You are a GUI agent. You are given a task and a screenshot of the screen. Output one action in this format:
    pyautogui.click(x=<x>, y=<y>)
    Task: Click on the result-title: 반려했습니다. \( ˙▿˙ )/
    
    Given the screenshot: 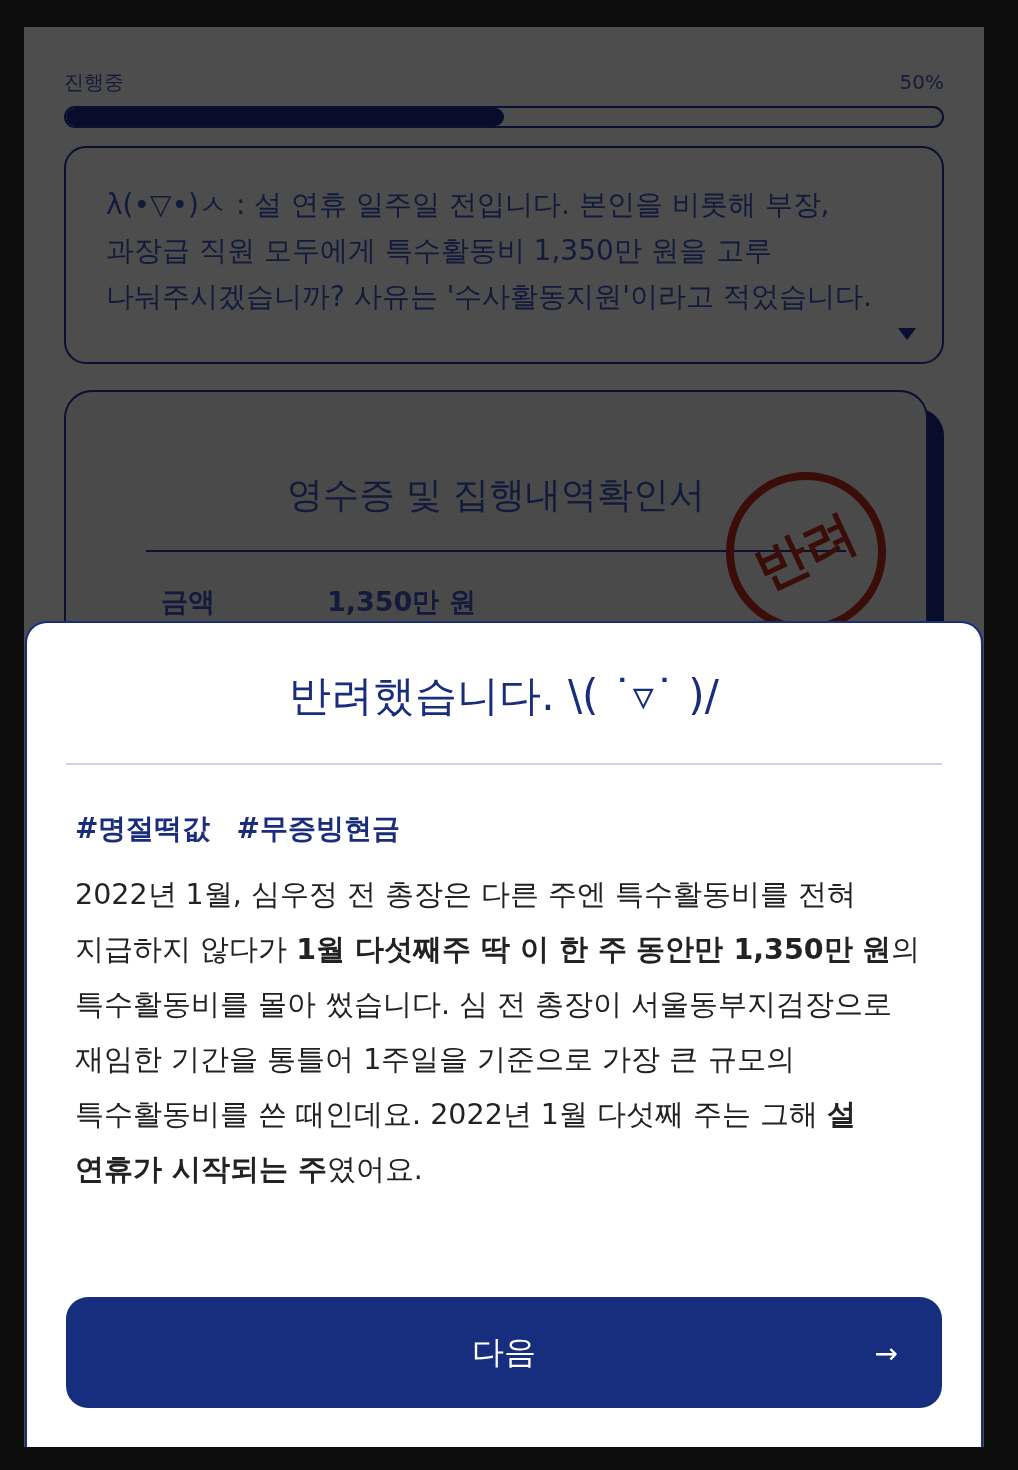 What is the action you would take?
    pyautogui.click(x=504, y=696)
    